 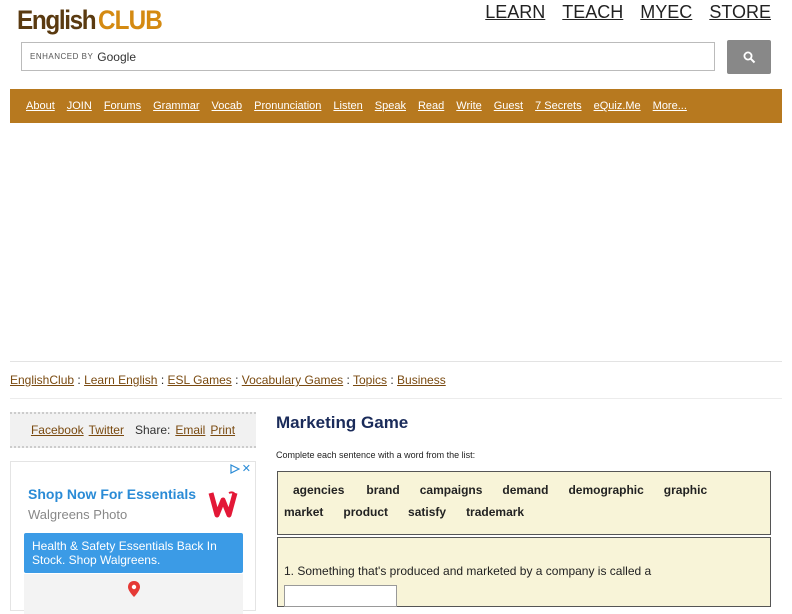 What do you see at coordinates (451, 490) in the screenshot?
I see `word-item: campaigns` at bounding box center [451, 490].